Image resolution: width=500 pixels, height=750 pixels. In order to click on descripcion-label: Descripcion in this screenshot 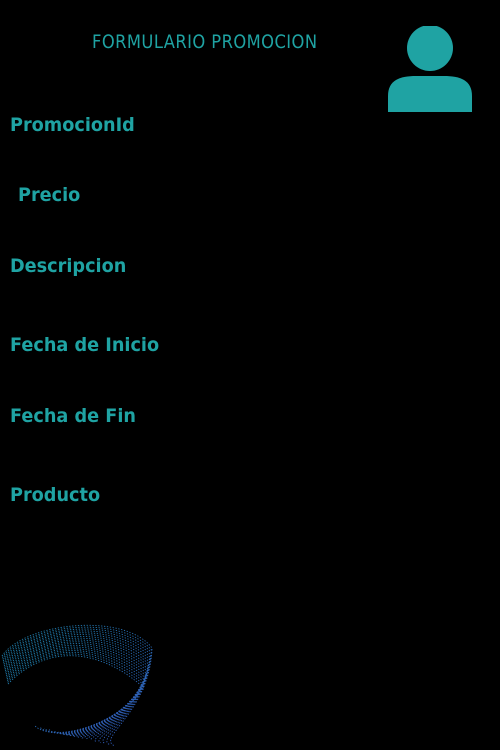, I will do `click(68, 266)`.